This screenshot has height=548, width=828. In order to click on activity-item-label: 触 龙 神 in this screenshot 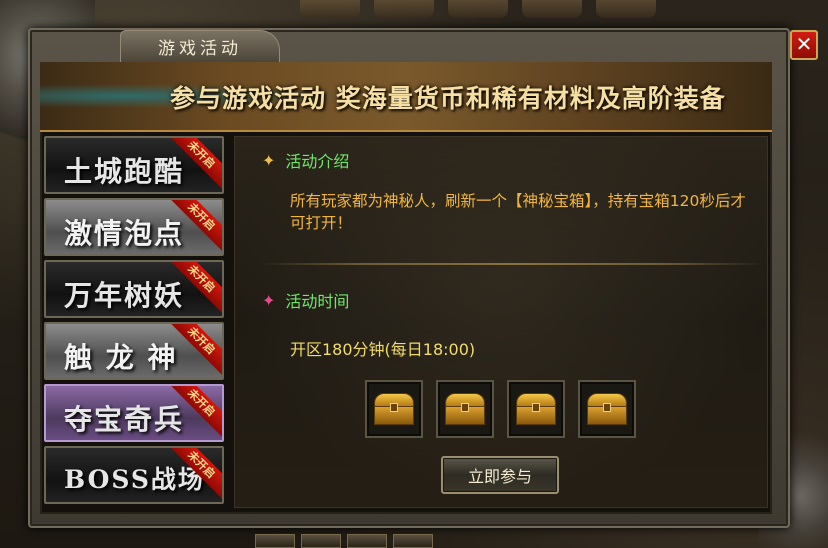, I will do `click(121, 357)`.